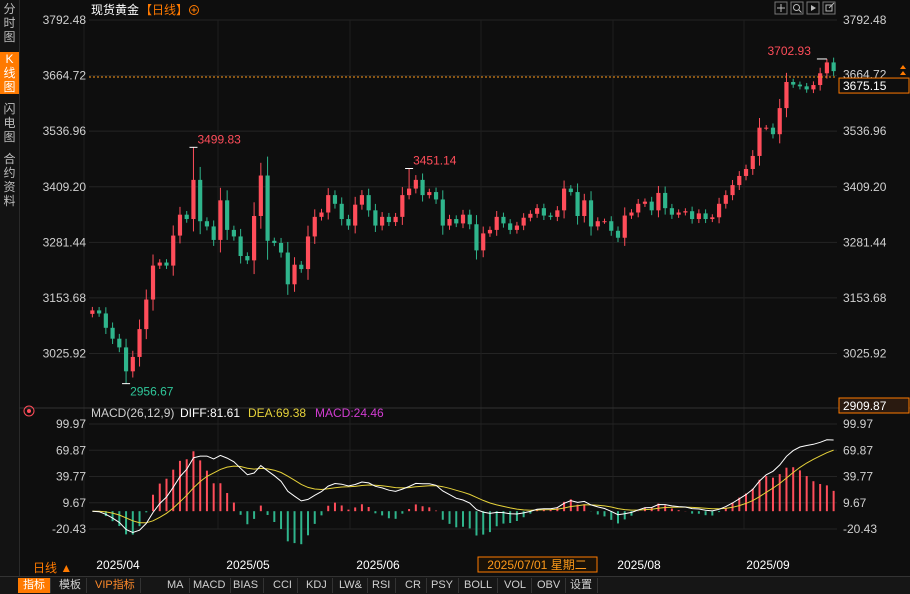  Describe the element at coordinates (860, 529) in the screenshot. I see `macd-right-axis-4: -20.43` at that location.